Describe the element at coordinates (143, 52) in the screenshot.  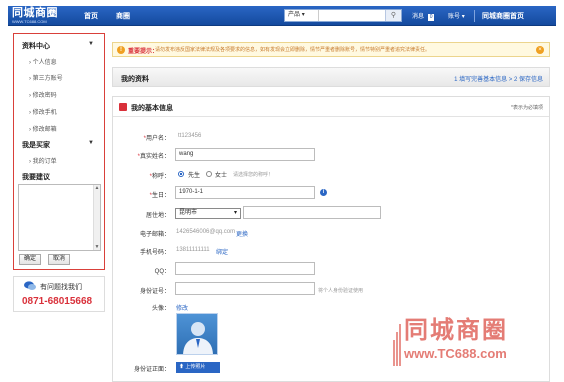
I see `notice-title: 重要提示：` at that location.